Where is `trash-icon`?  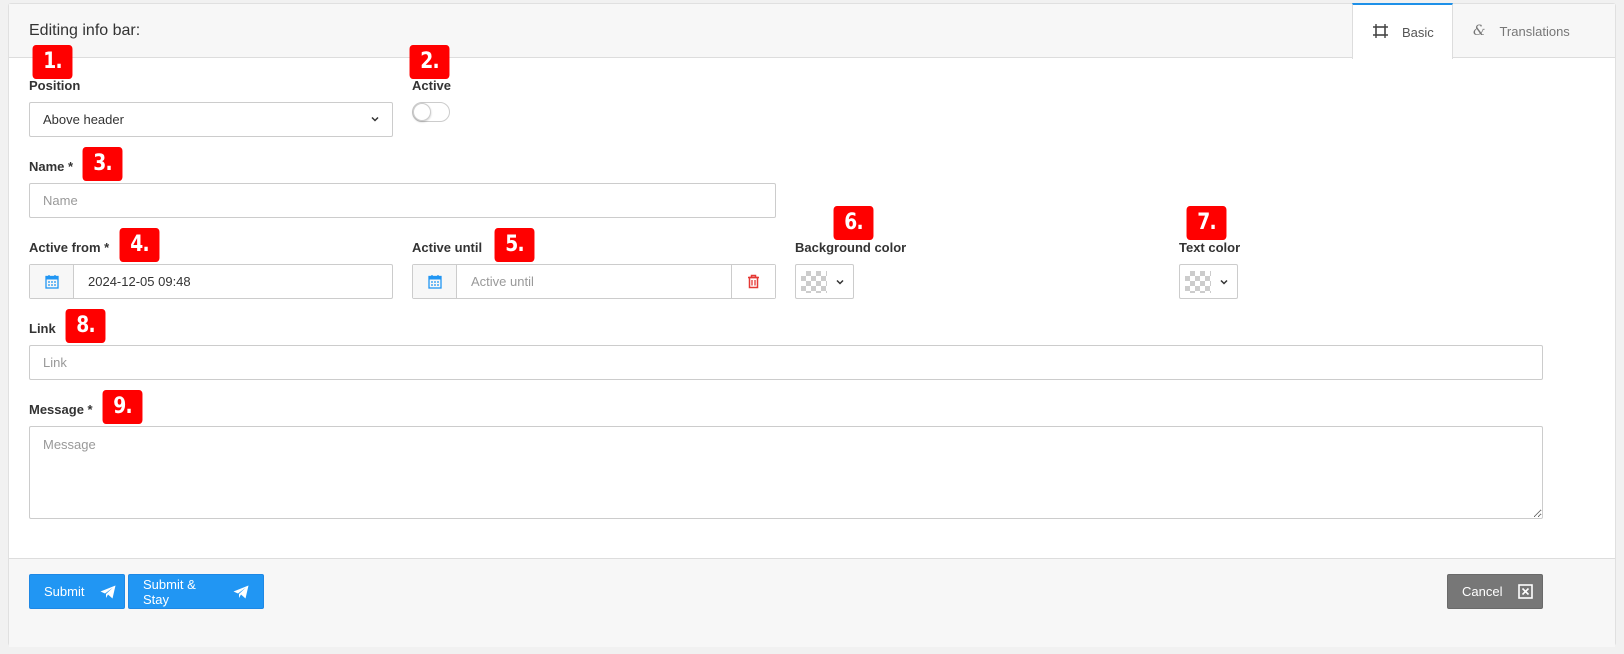 trash-icon is located at coordinates (753, 281).